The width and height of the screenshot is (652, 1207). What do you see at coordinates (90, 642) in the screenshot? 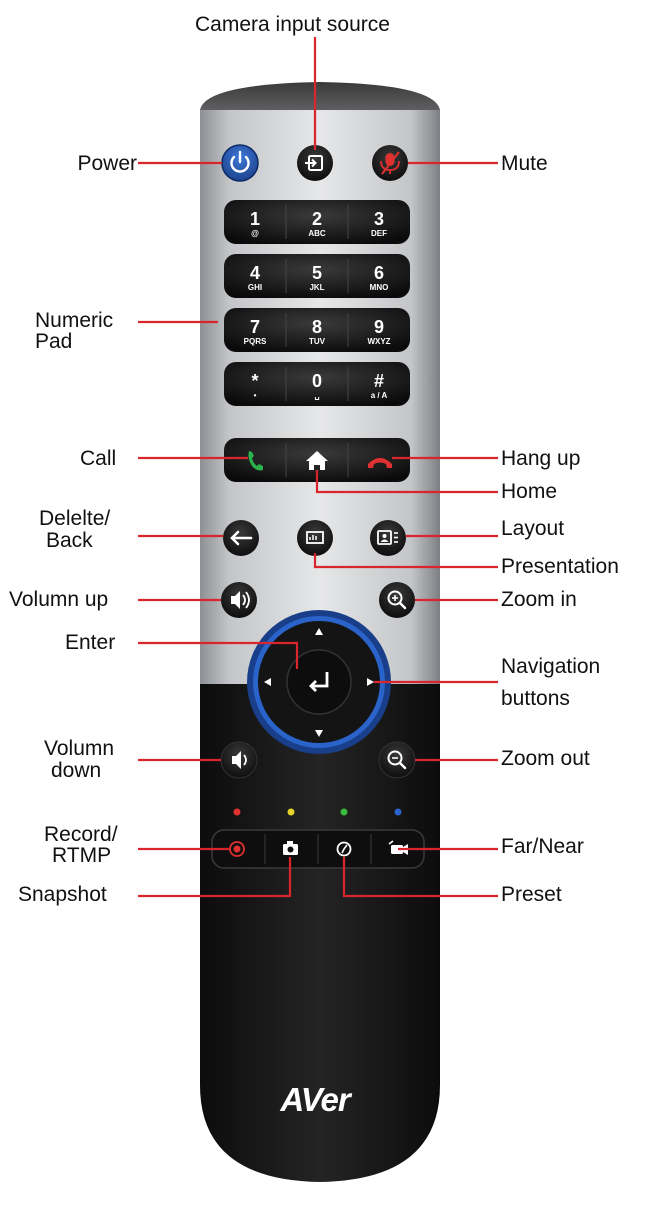
I see `label-enter: Enter` at bounding box center [90, 642].